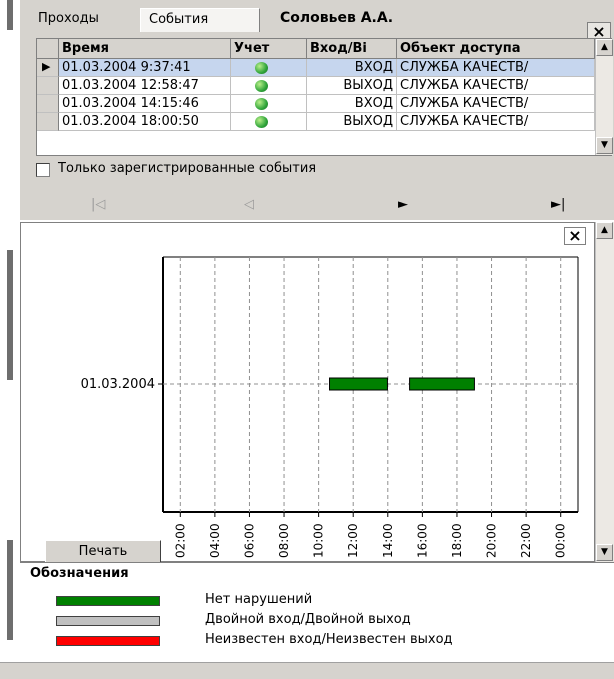 This screenshot has width=614, height=679. I want to click on x-tick-label: 20:00, so click(492, 540).